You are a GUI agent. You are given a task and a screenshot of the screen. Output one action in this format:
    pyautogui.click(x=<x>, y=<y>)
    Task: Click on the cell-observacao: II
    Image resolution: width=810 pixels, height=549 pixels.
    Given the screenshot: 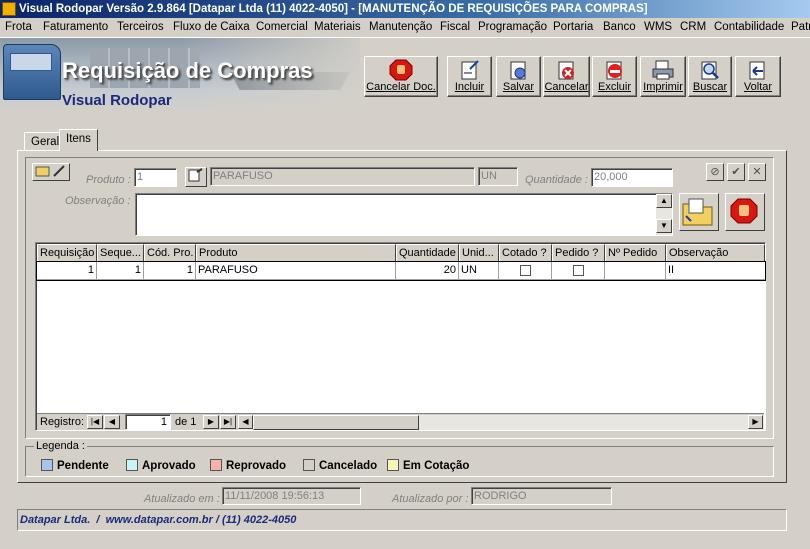 What is the action you would take?
    pyautogui.click(x=715, y=271)
    